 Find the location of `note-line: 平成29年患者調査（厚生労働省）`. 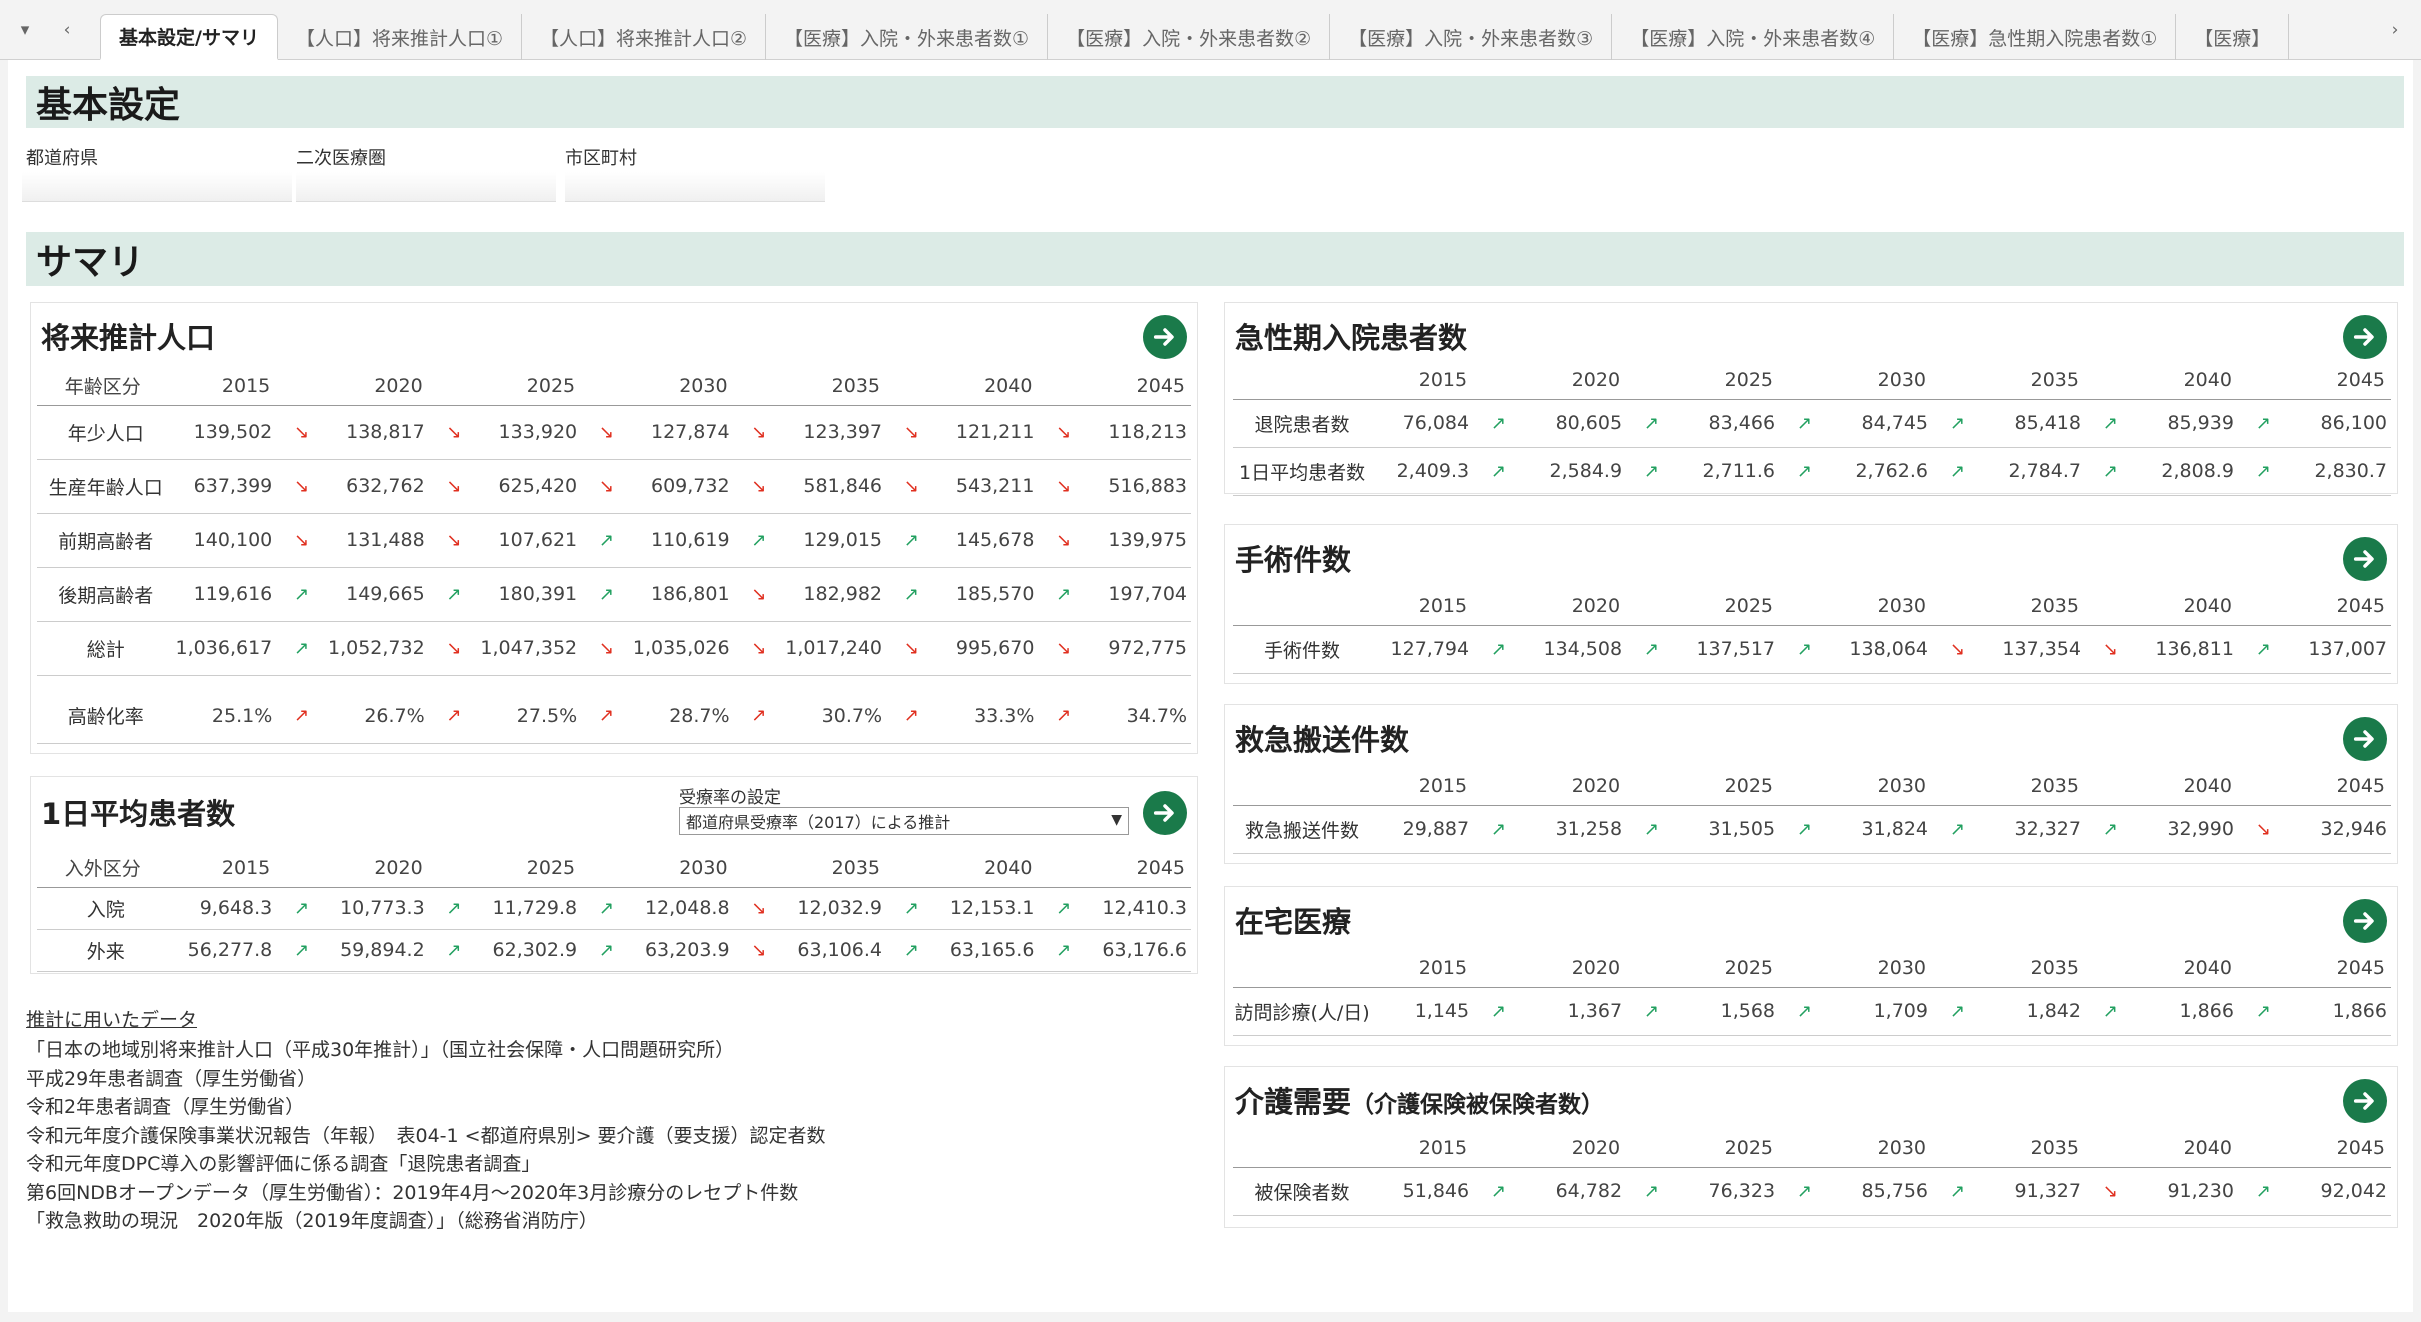

note-line: 平成29年患者調査（厚生労働省） is located at coordinates (171, 1078).